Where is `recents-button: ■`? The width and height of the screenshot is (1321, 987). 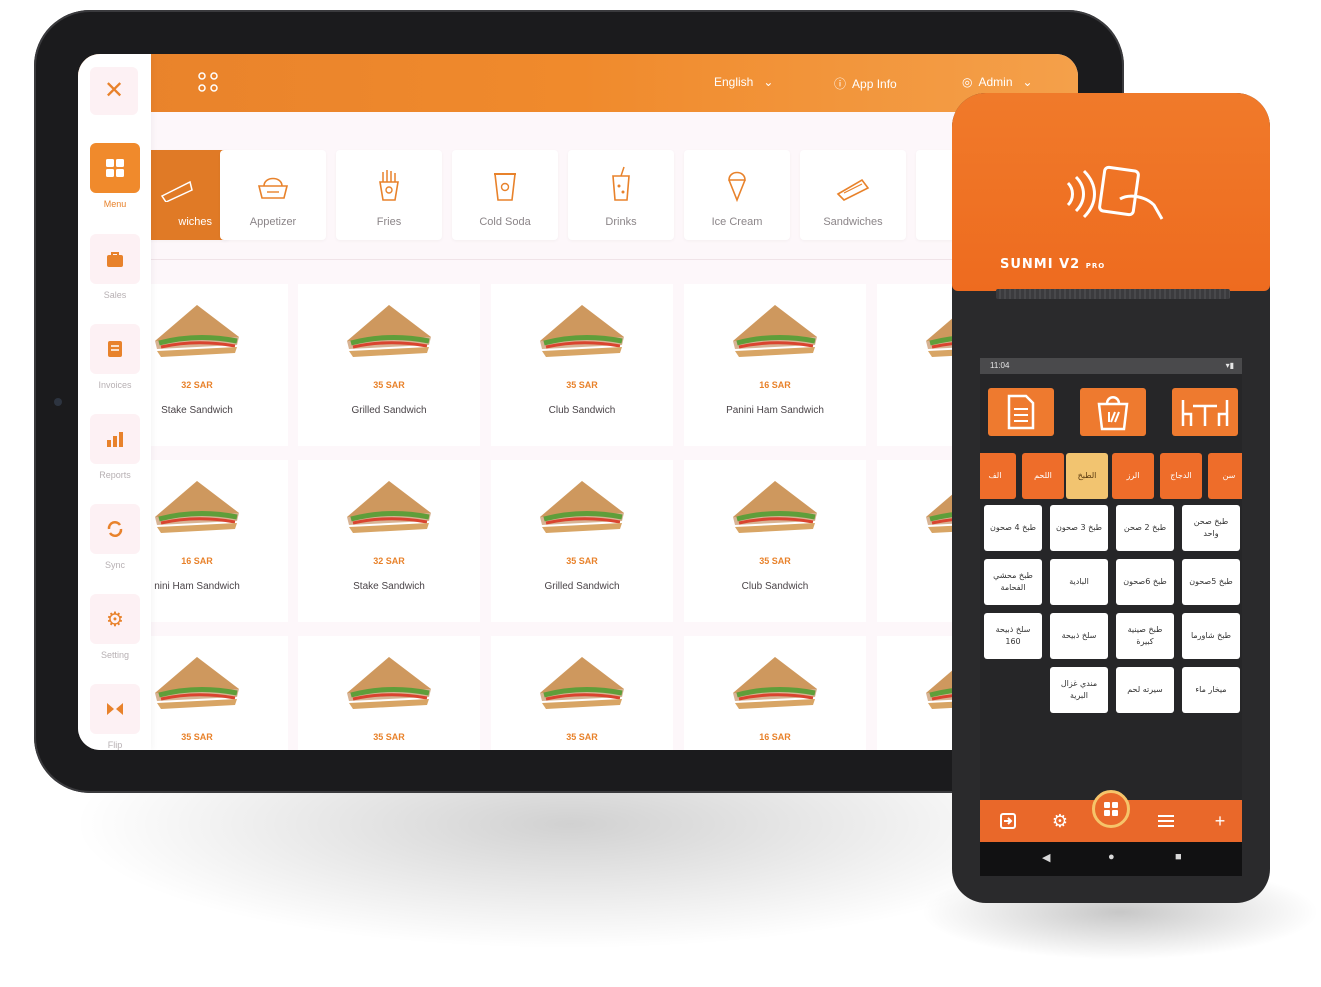 recents-button: ■ is located at coordinates (1178, 857).